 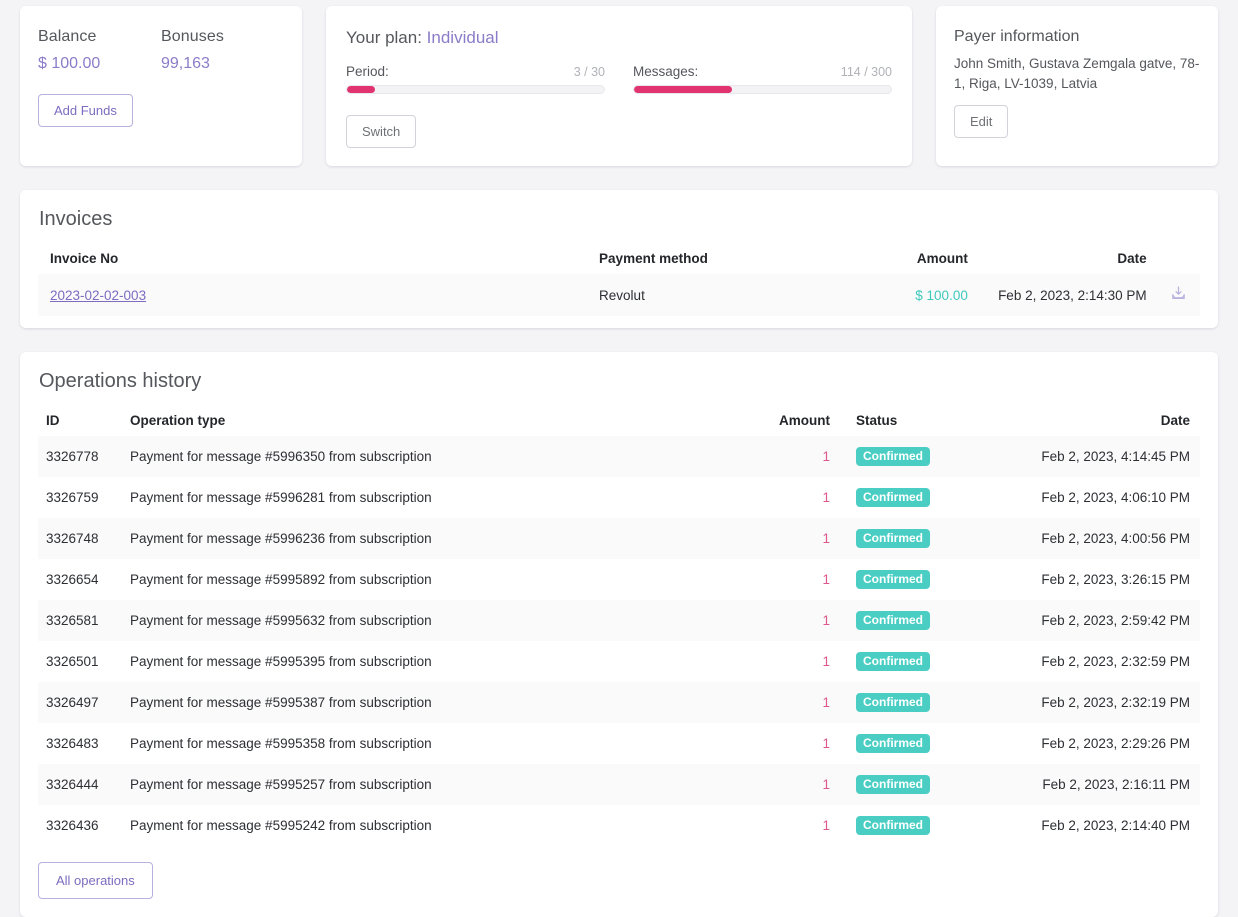 I want to click on operation-date-cell: Feb 2, 2023, 2:59:42 PM, so click(x=1095, y=620).